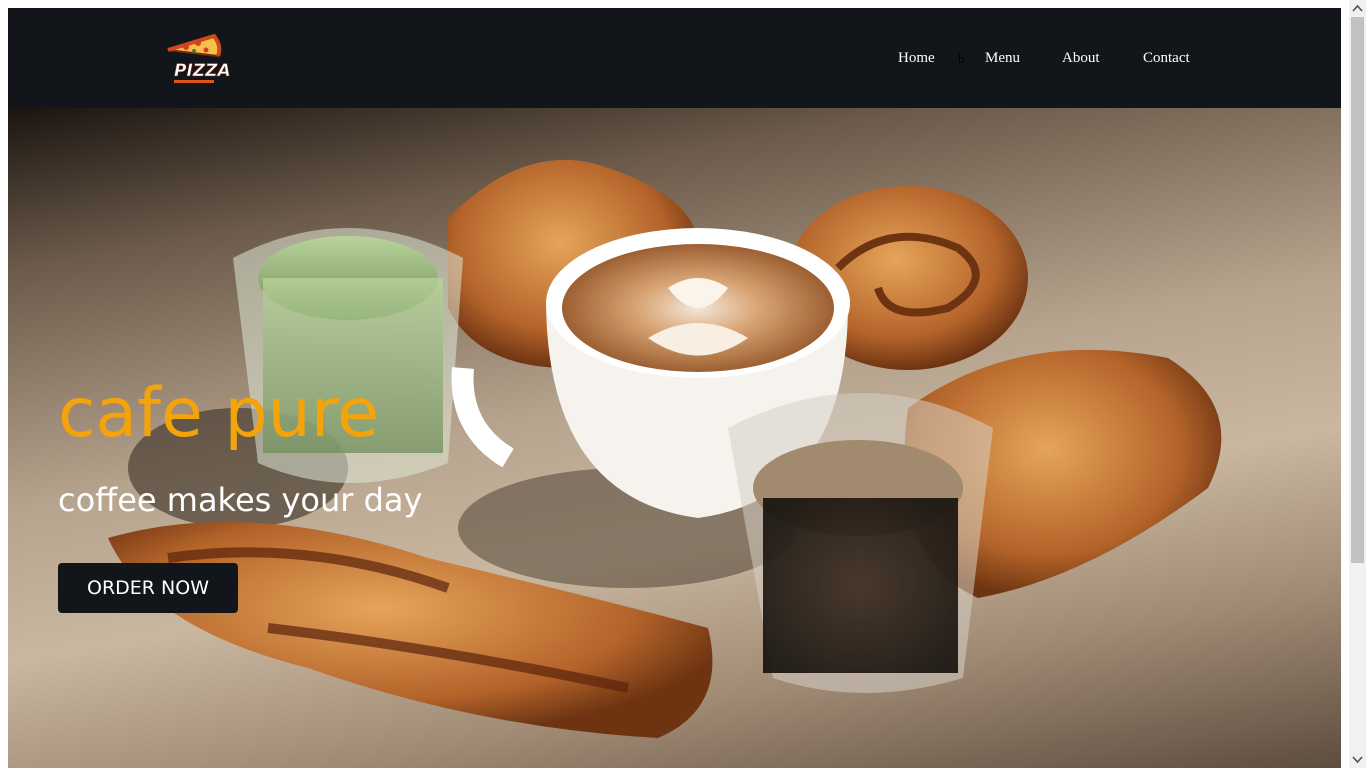  Describe the element at coordinates (1357, 290) in the screenshot. I see `scrollbar-thumb` at that location.